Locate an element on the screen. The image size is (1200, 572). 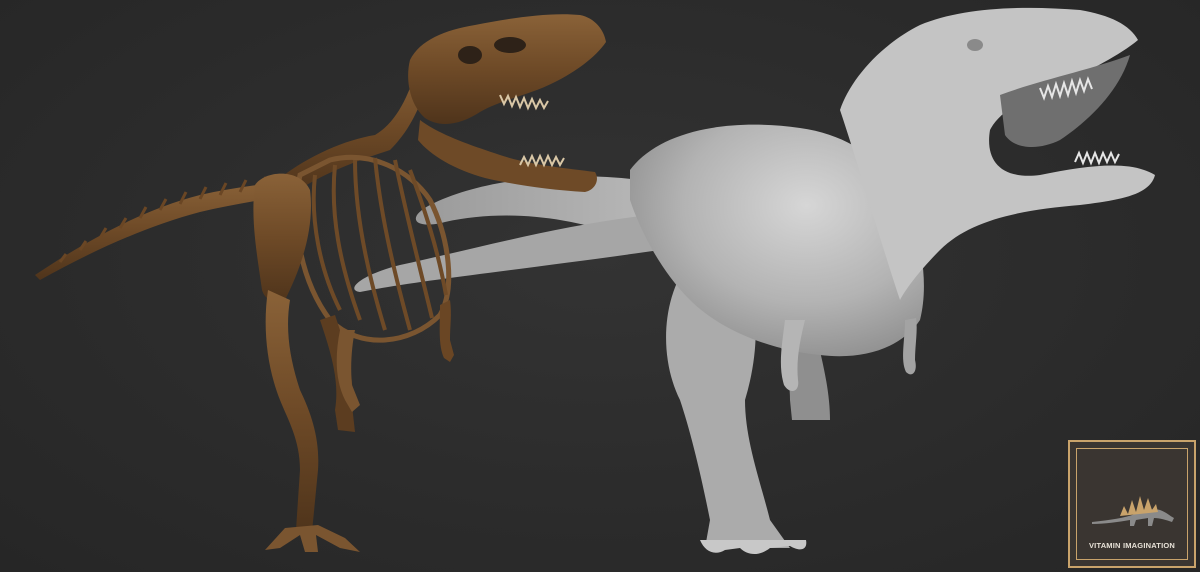
skeleton-antorbital-fenestra is located at coordinates (510, 45).